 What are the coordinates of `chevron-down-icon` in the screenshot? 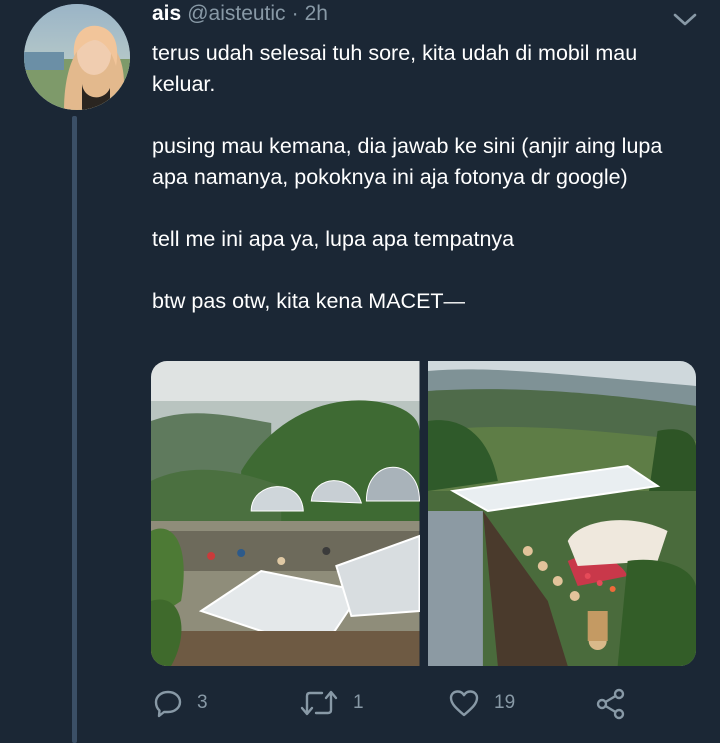 It's located at (685, 20).